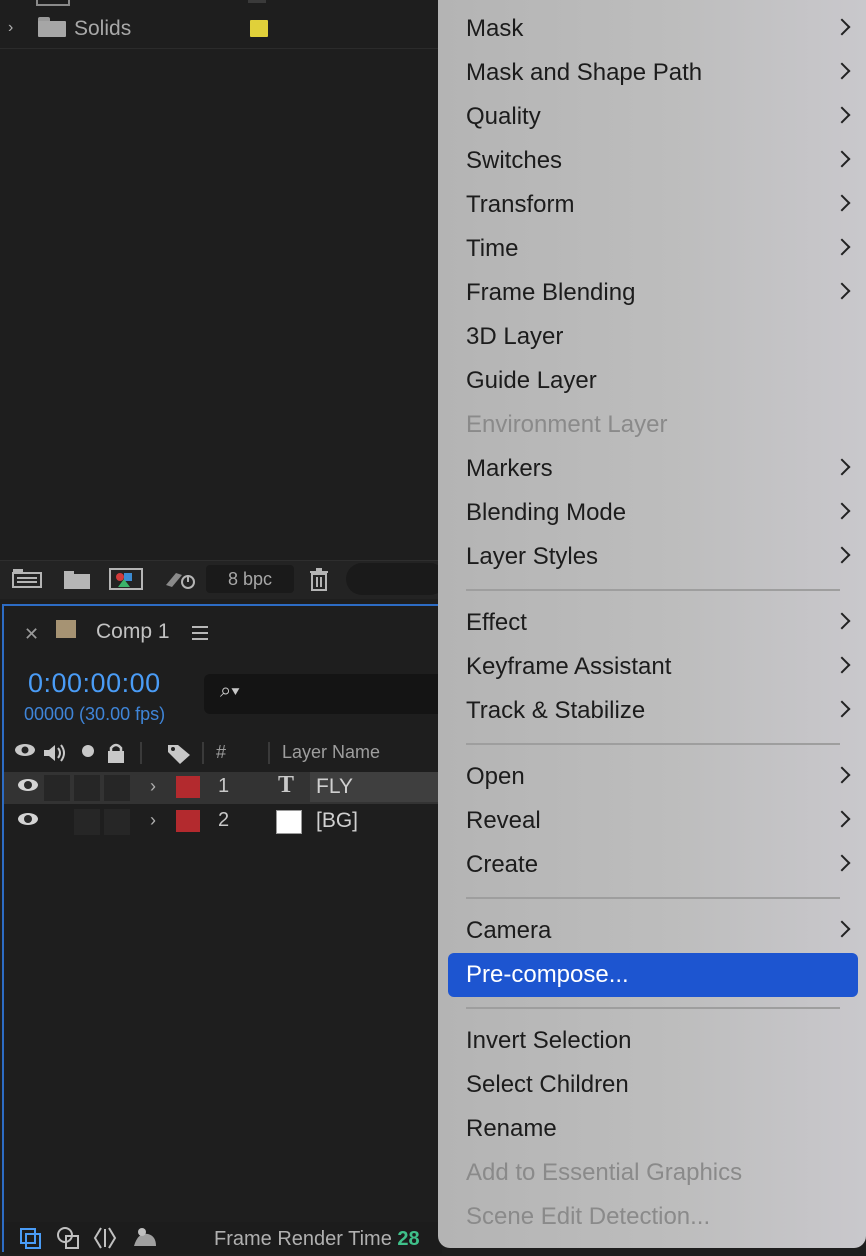 This screenshot has height=1256, width=866. I want to click on menu-item-markers: Markers, so click(653, 469).